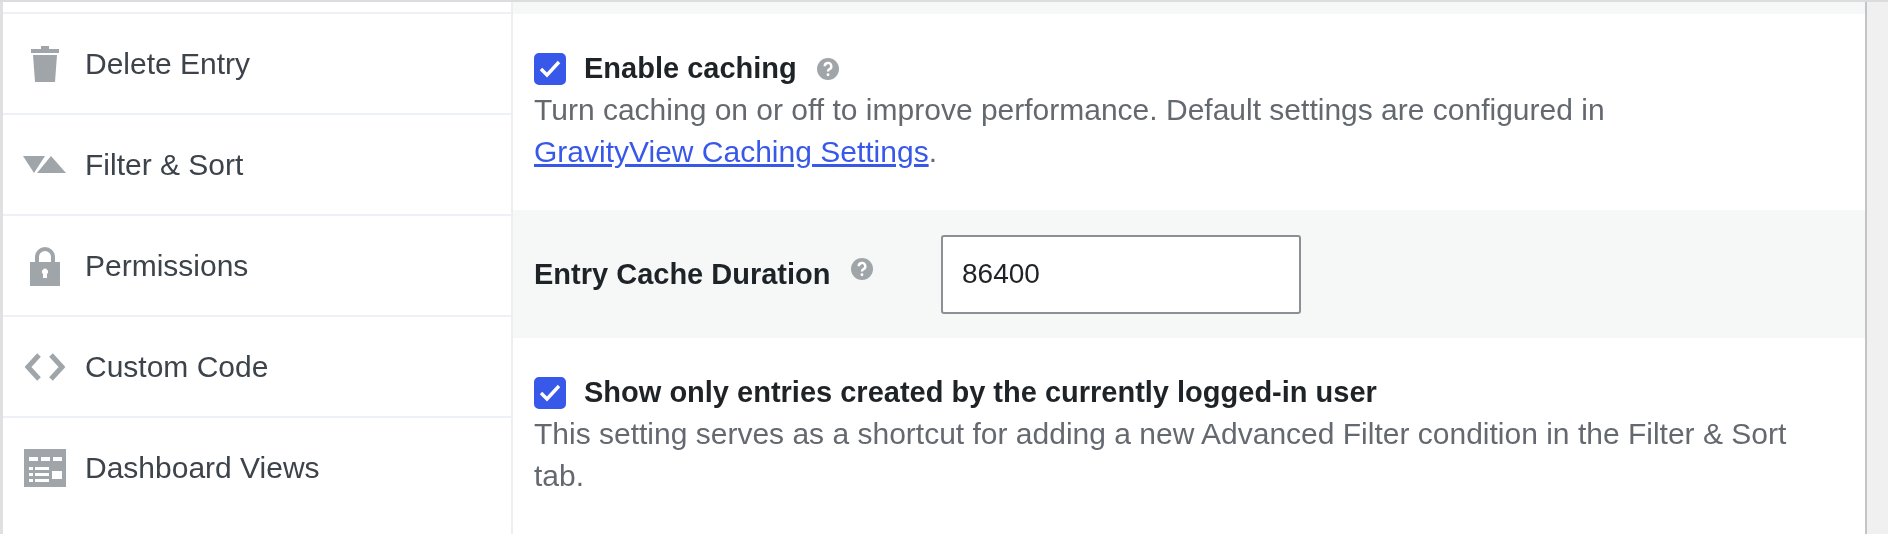  I want to click on settings-link: GravityView Caching Settings, so click(731, 151).